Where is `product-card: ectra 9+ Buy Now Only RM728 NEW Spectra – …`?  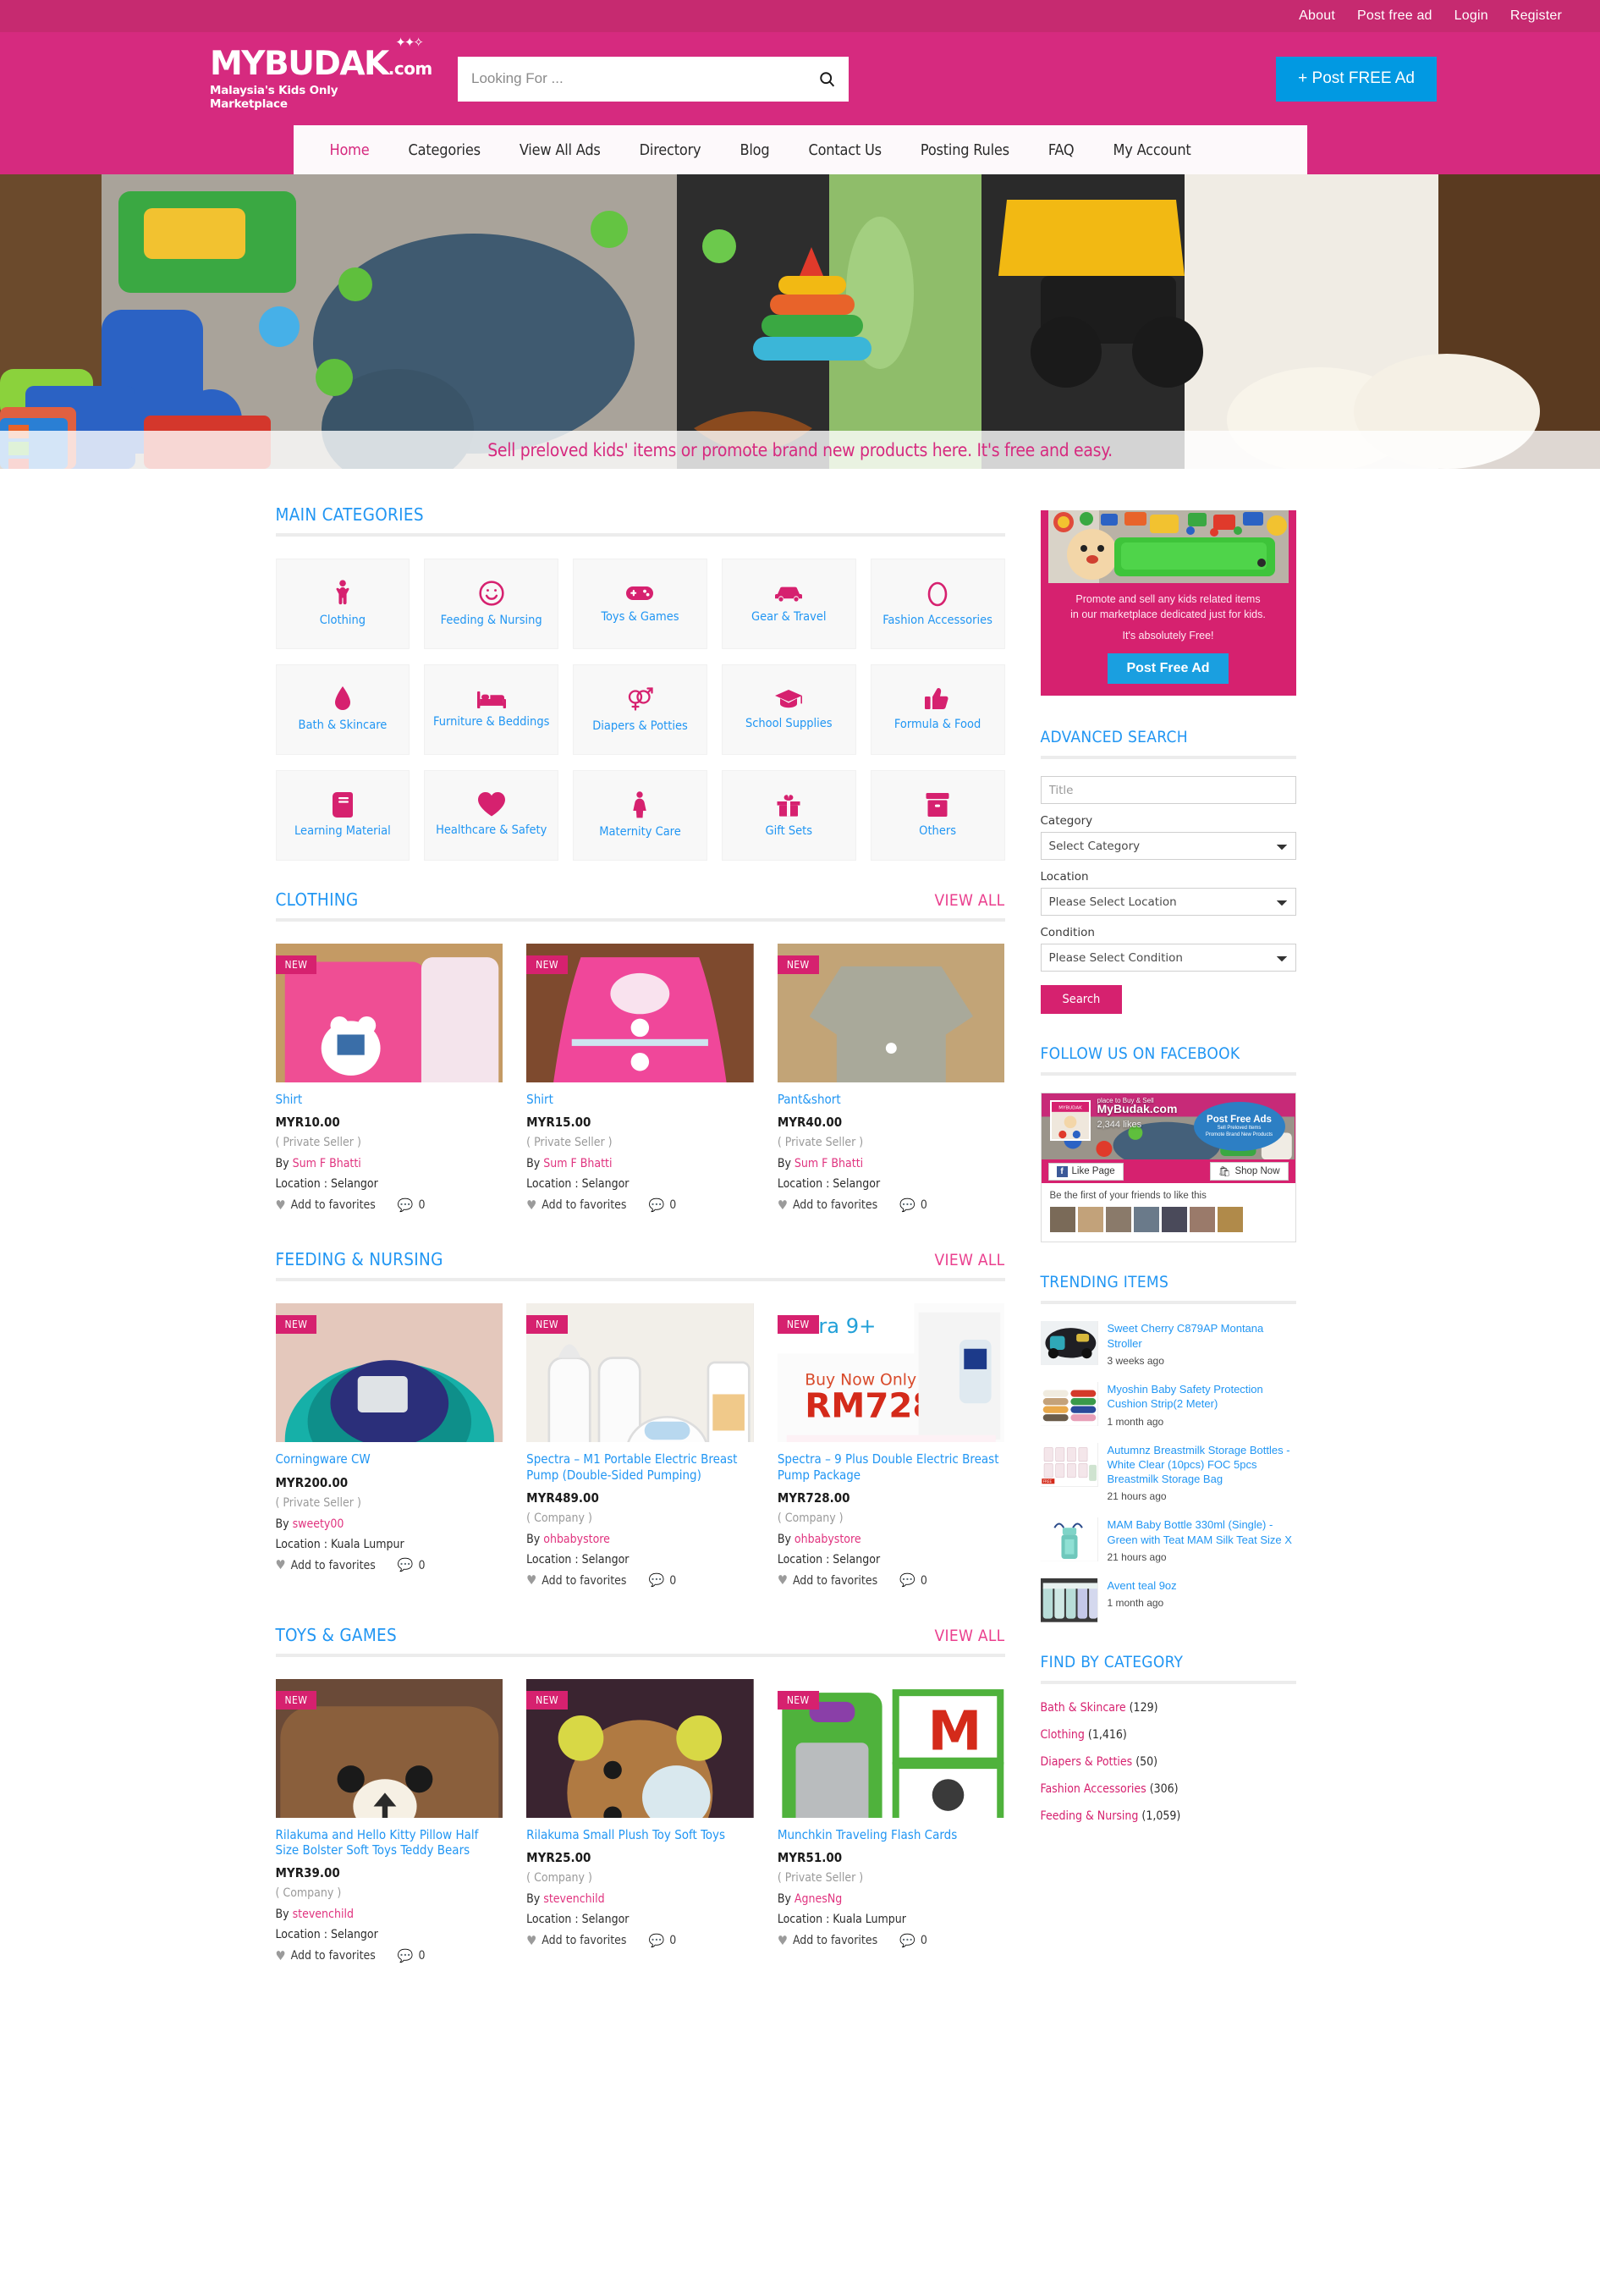
product-card: ectra 9+ Buy Now Only RM728 NEW Spectra – … is located at coordinates (891, 1445).